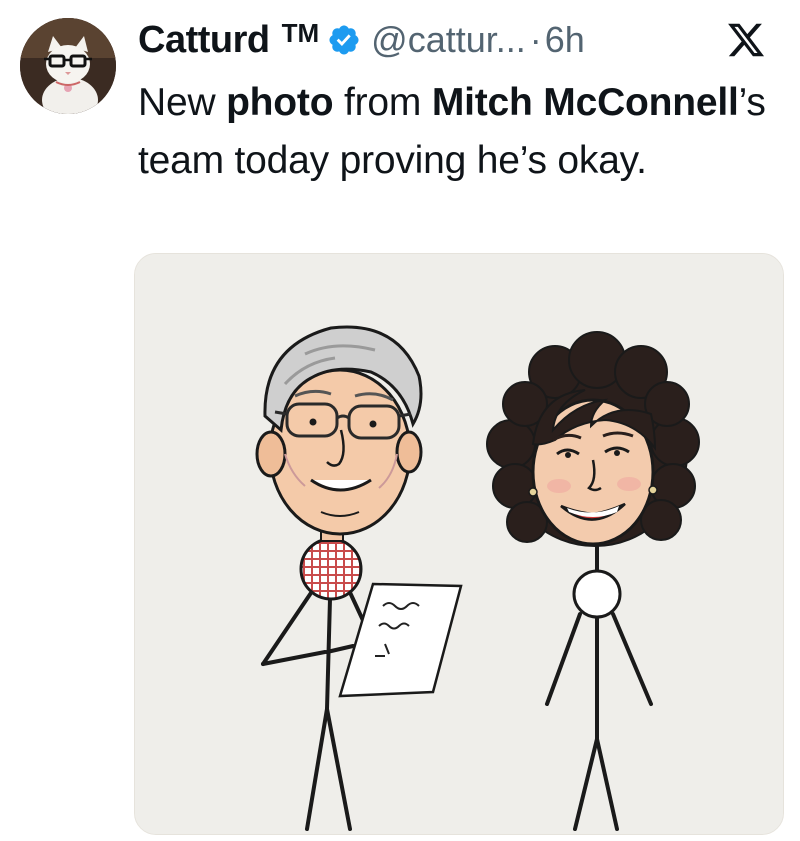 The height and width of the screenshot is (841, 800). I want to click on avatar, so click(68, 66).